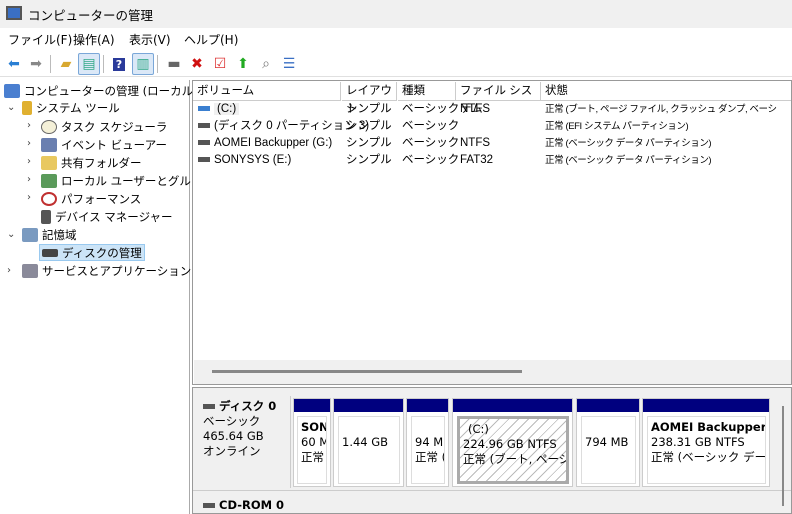  Describe the element at coordinates (49, 180) in the screenshot. I see `users-icon` at that location.